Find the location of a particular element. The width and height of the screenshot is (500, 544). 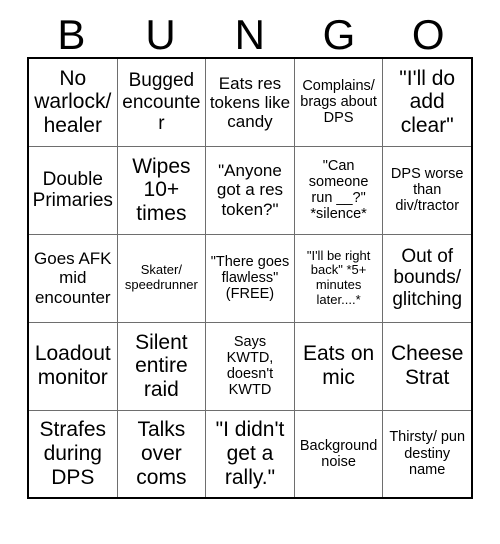

header-letter-u: U is located at coordinates (161, 34).